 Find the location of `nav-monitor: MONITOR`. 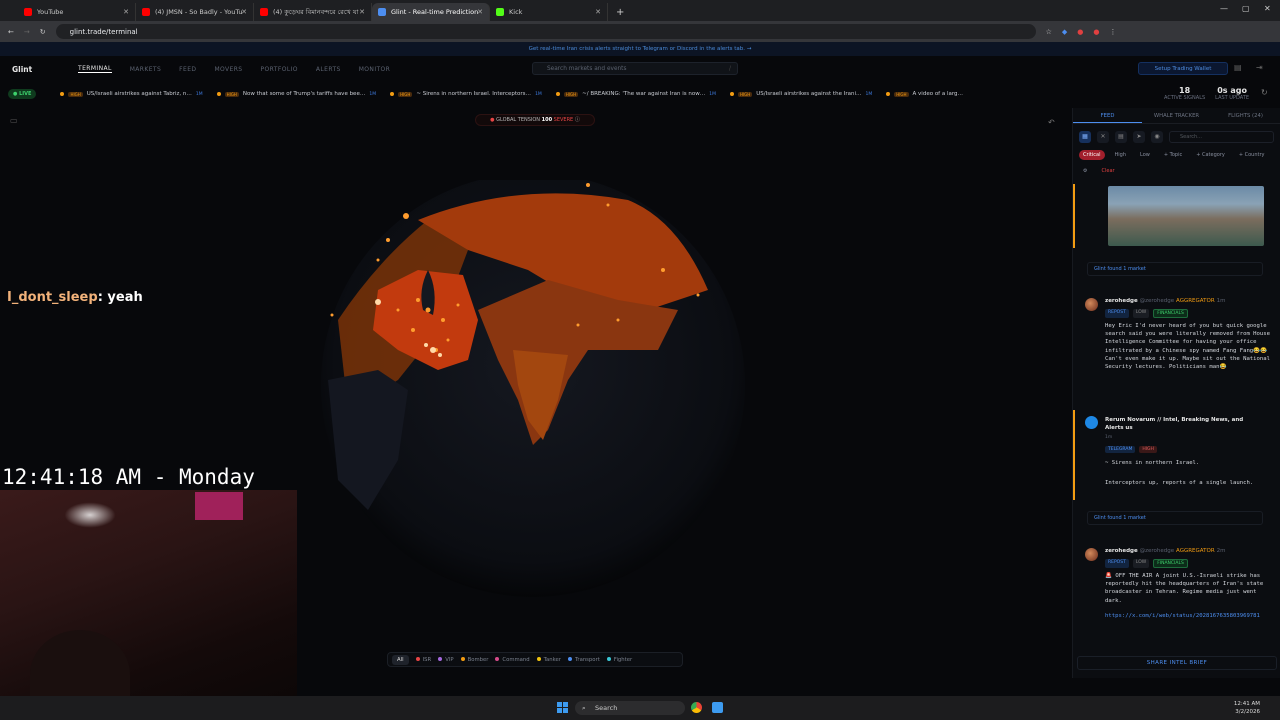

nav-monitor: MONITOR is located at coordinates (375, 69).